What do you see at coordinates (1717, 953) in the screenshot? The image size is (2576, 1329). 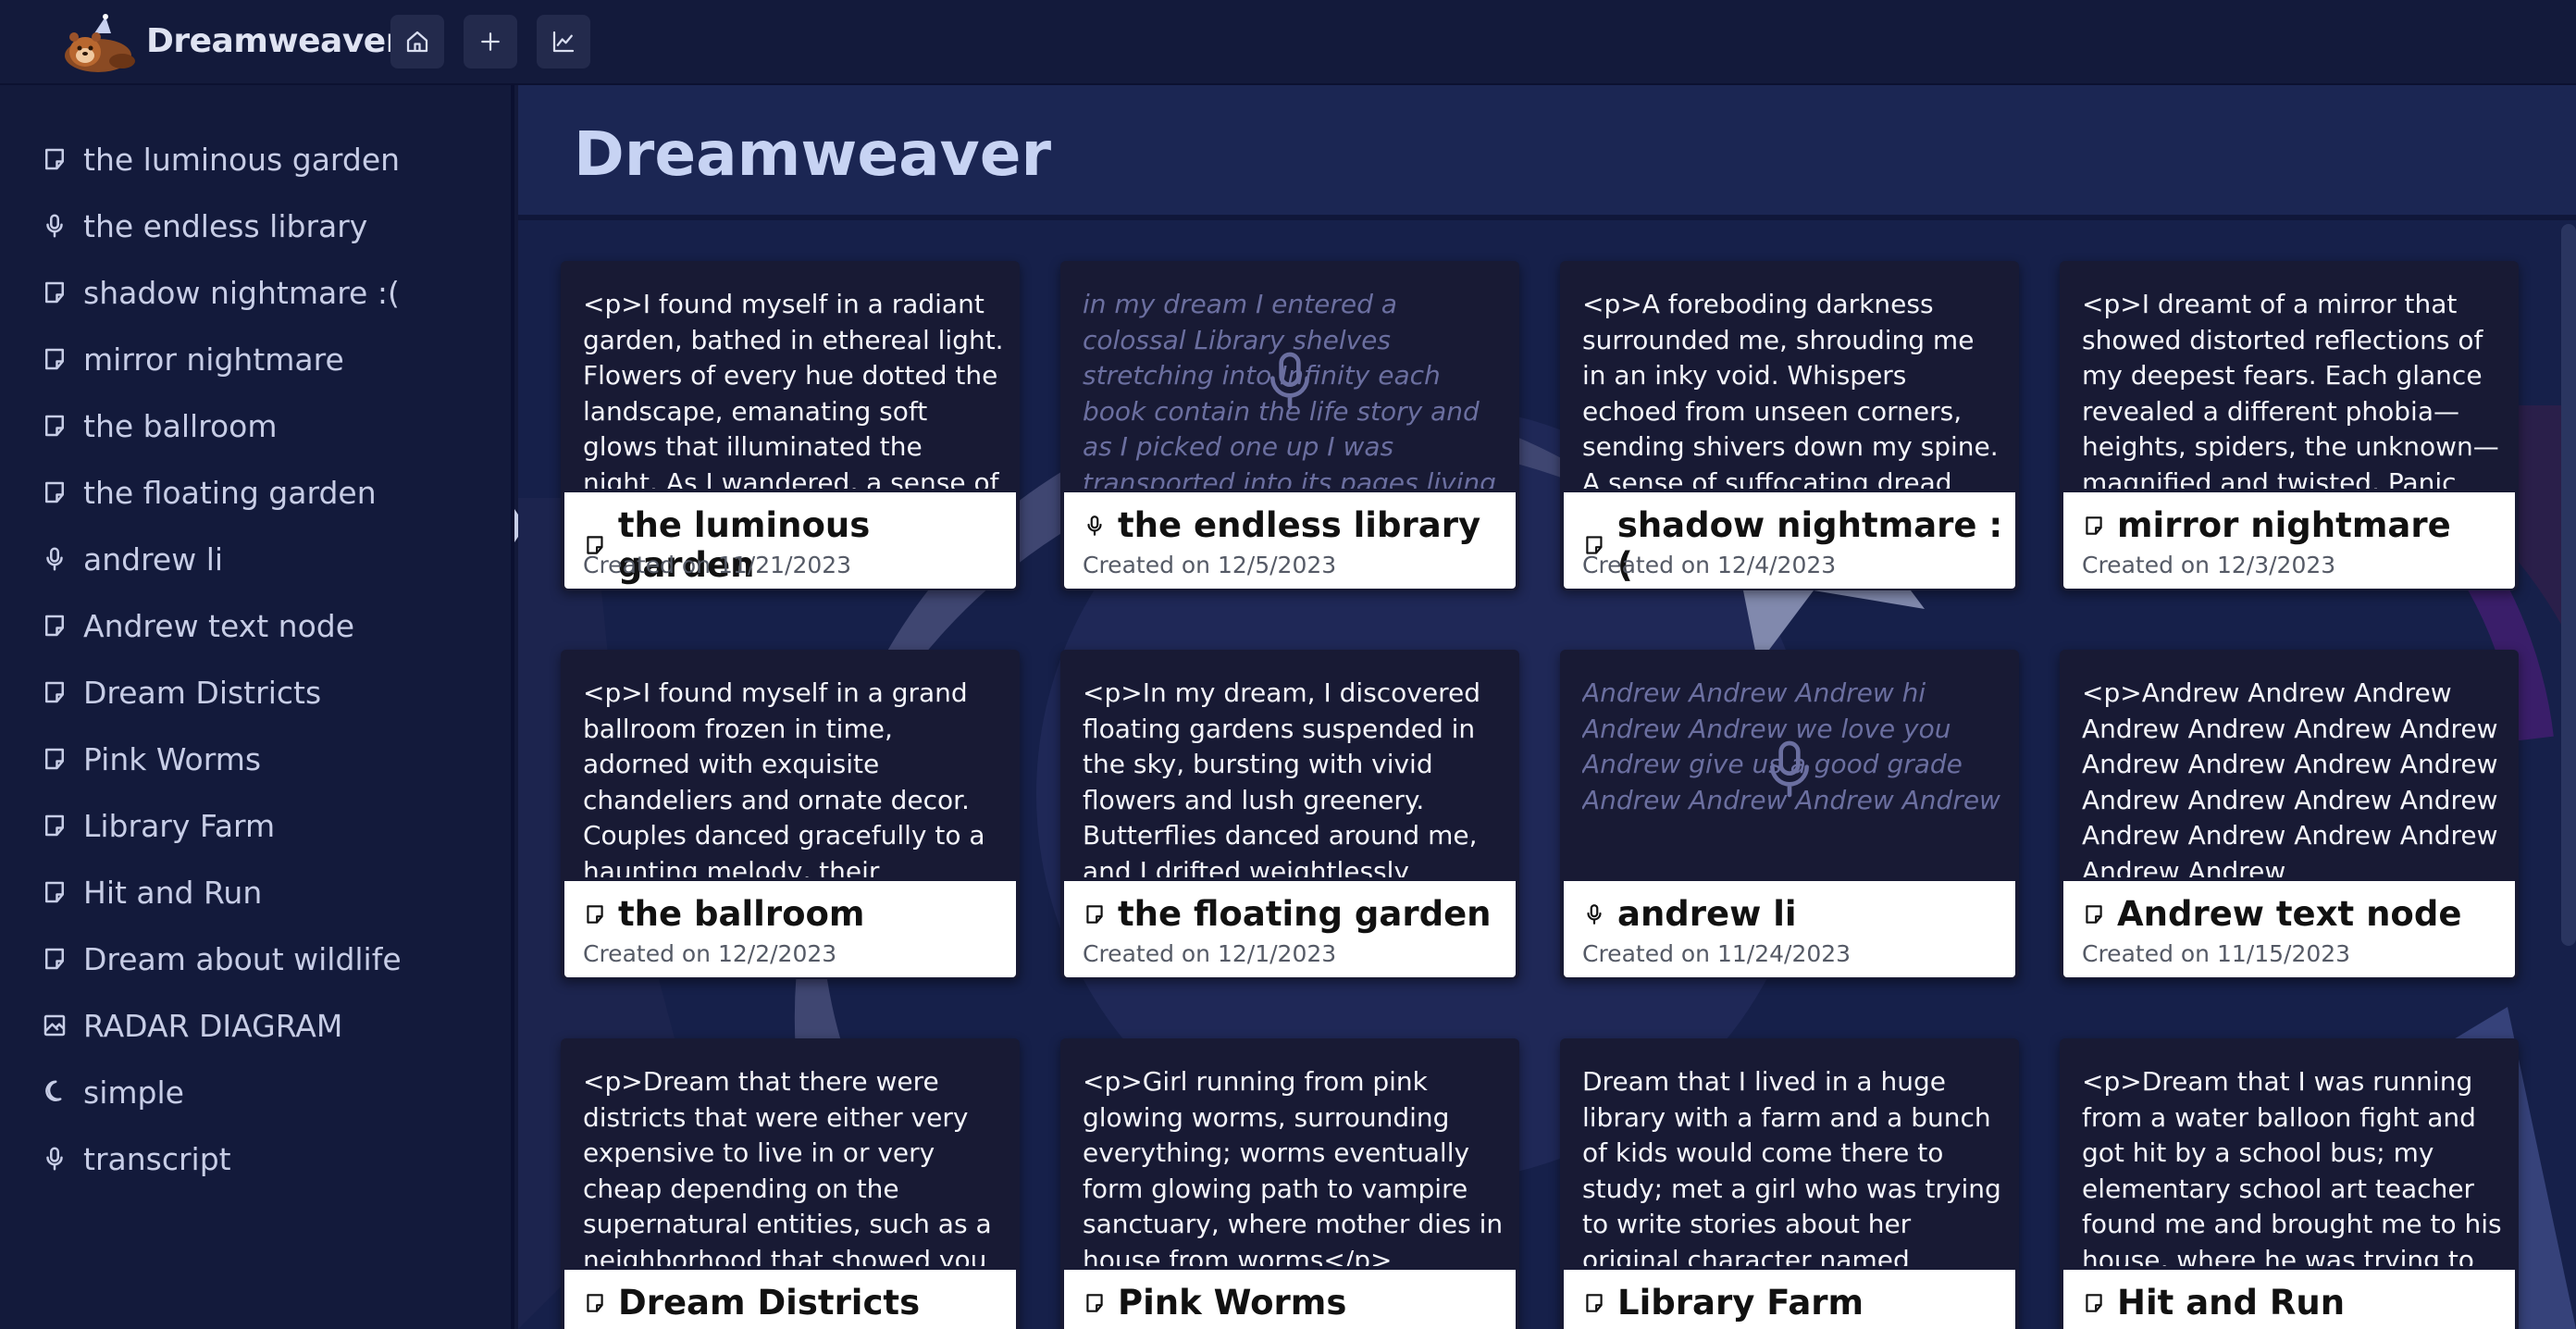 I see `card-created-date: Created on 11/24/2023` at bounding box center [1717, 953].